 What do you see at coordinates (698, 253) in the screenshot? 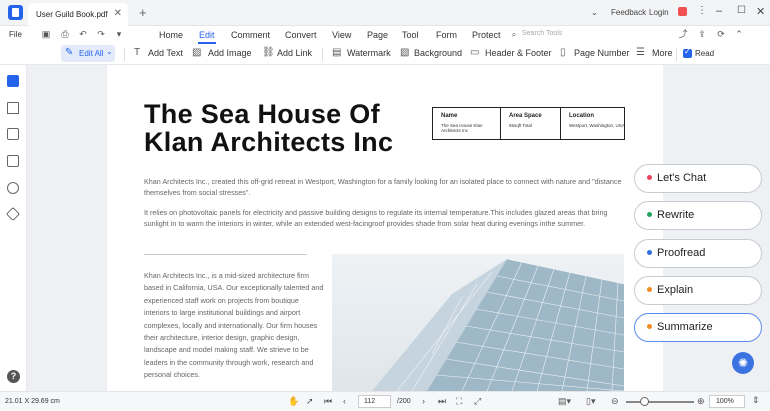
I see `proofread-button: Proofread` at bounding box center [698, 253].